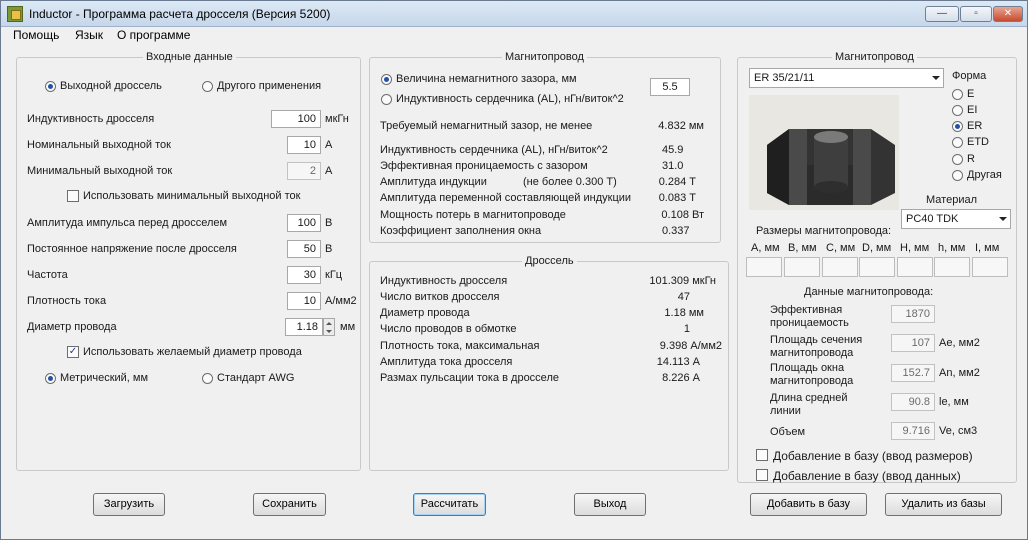 This screenshot has height=540, width=1028. I want to click on dim-h2-field, so click(952, 267).